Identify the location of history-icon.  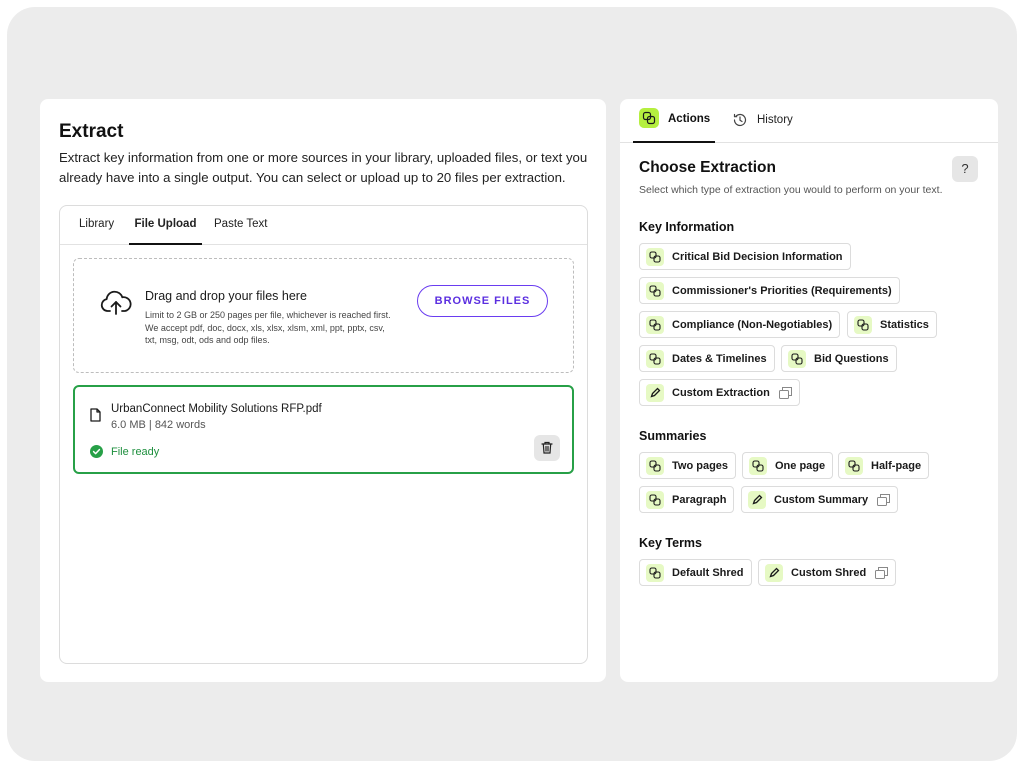
(740, 120).